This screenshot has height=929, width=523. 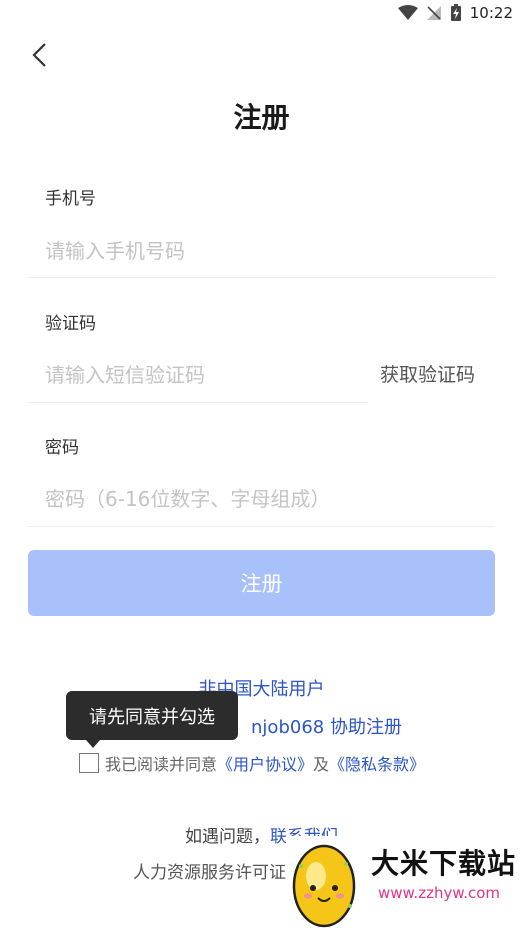 I want to click on agree-checkbox, so click(x=89, y=763).